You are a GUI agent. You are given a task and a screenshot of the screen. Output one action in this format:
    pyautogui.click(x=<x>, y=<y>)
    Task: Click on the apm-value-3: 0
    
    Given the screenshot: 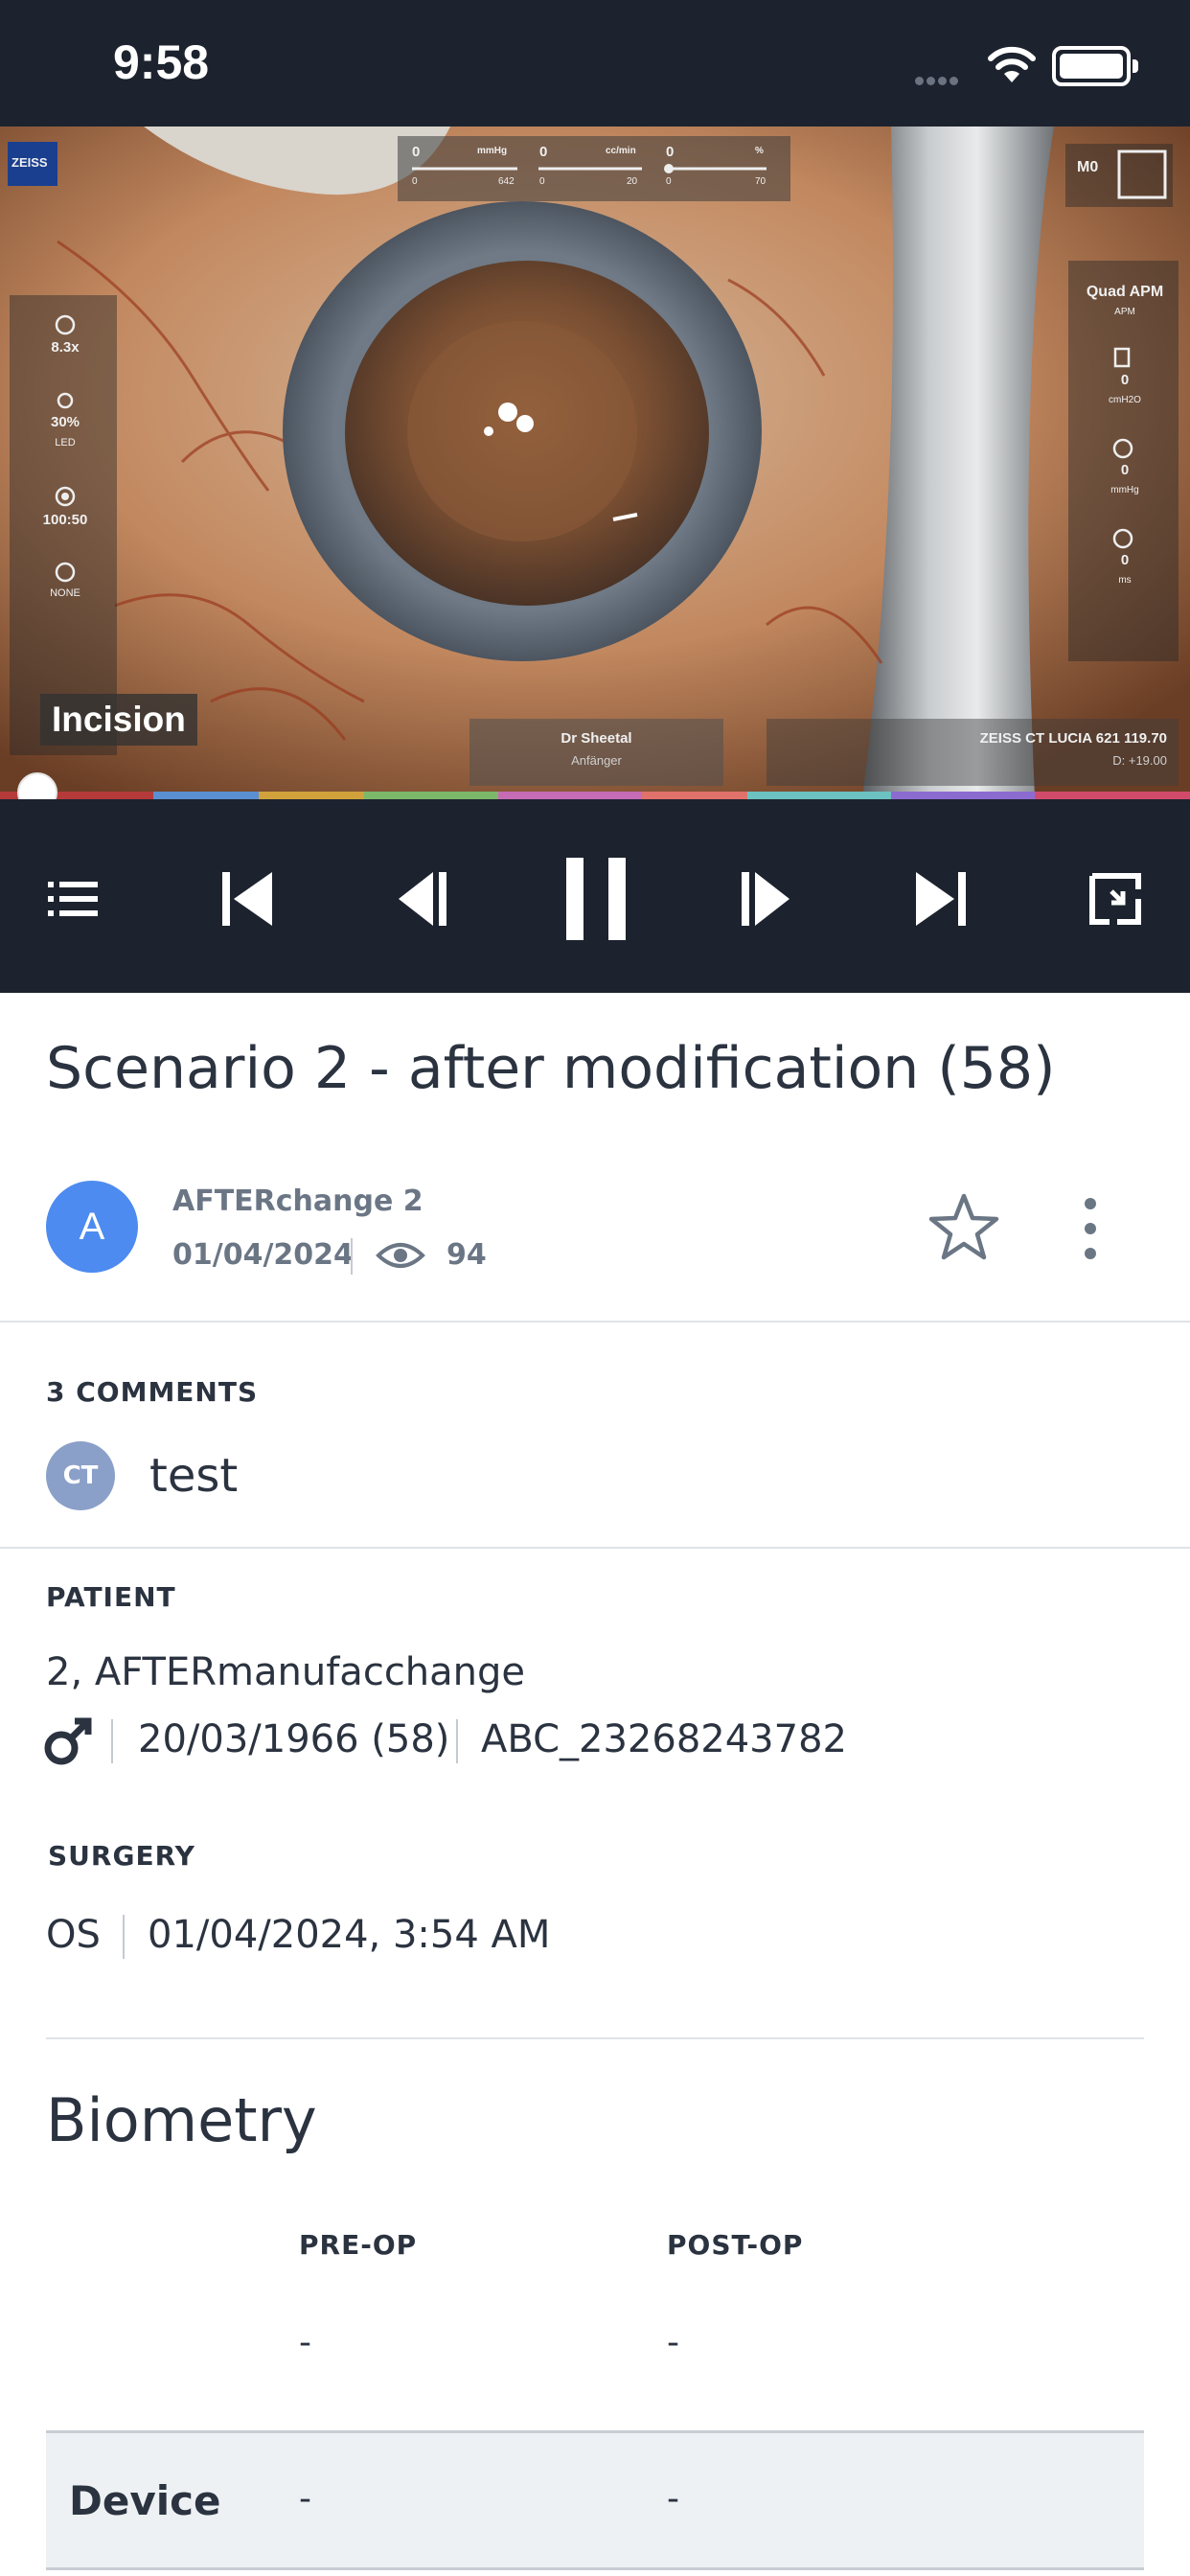 What is the action you would take?
    pyautogui.click(x=1125, y=560)
    